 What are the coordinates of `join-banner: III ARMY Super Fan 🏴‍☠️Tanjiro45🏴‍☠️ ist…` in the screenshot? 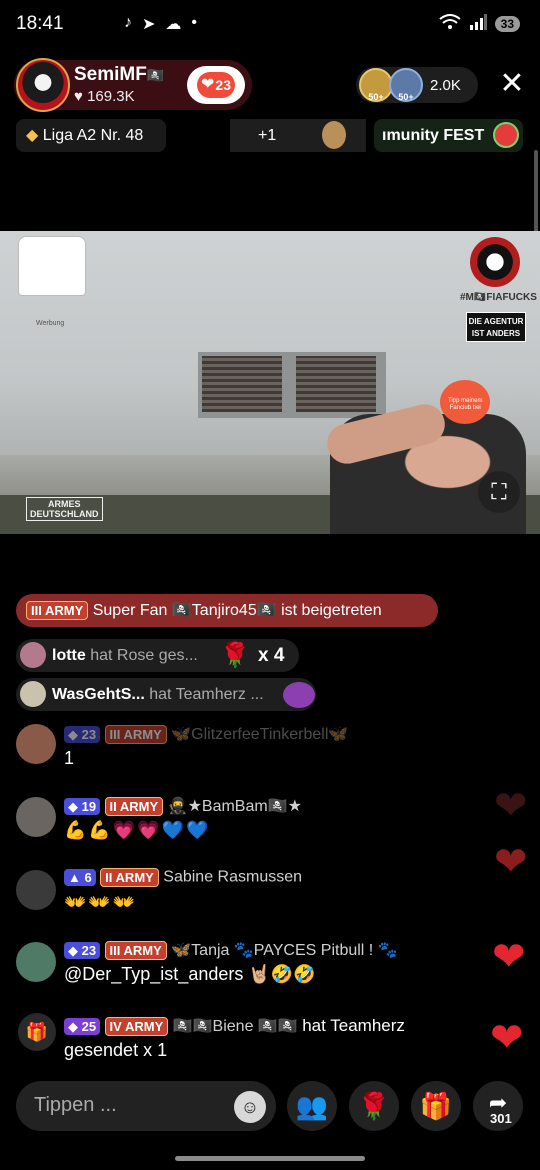 It's located at (227, 610).